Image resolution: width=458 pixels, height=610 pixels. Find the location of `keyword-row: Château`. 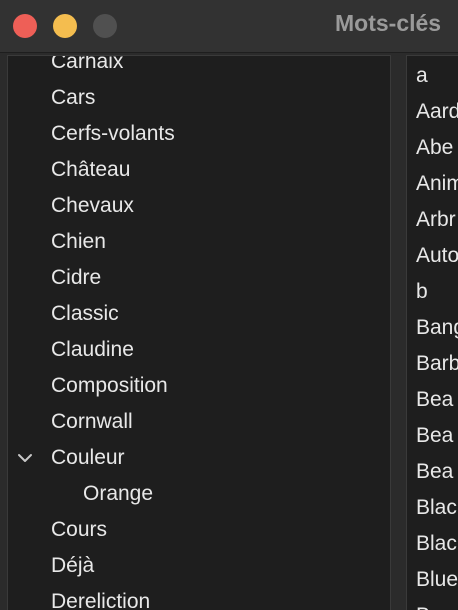

keyword-row: Château is located at coordinates (199, 170).